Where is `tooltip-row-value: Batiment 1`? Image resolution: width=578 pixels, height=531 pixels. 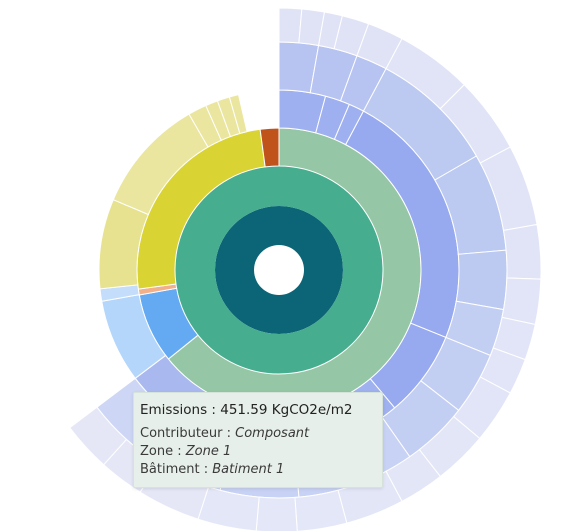 tooltip-row-value: Batiment 1 is located at coordinates (248, 469).